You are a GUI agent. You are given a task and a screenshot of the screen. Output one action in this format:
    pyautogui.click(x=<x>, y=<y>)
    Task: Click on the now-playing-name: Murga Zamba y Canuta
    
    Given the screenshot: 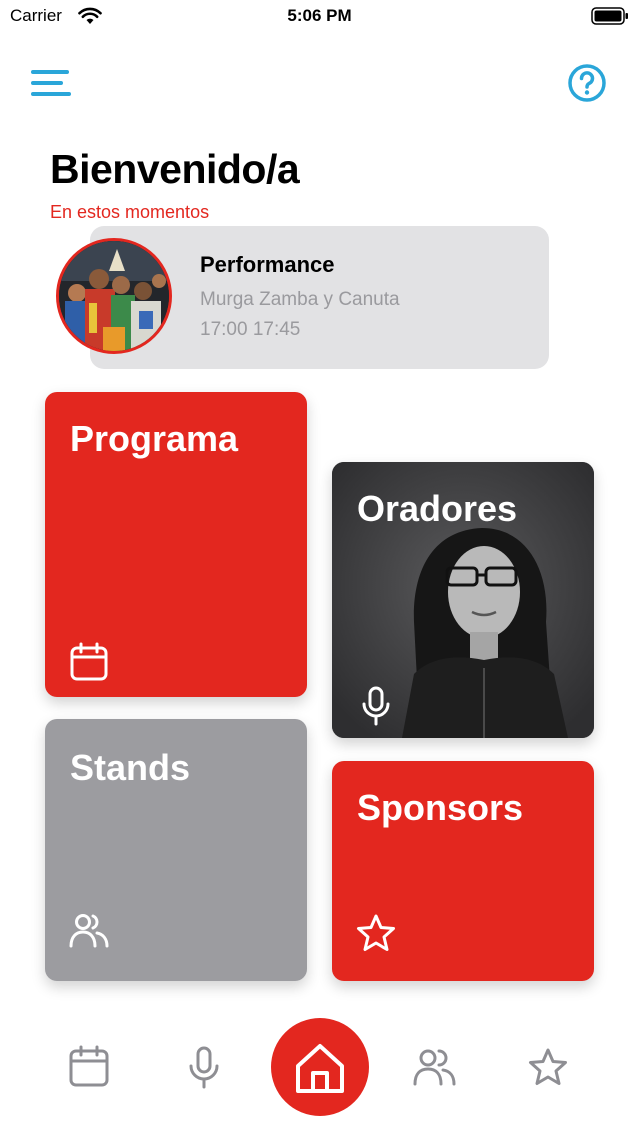 What is the action you would take?
    pyautogui.click(x=300, y=299)
    